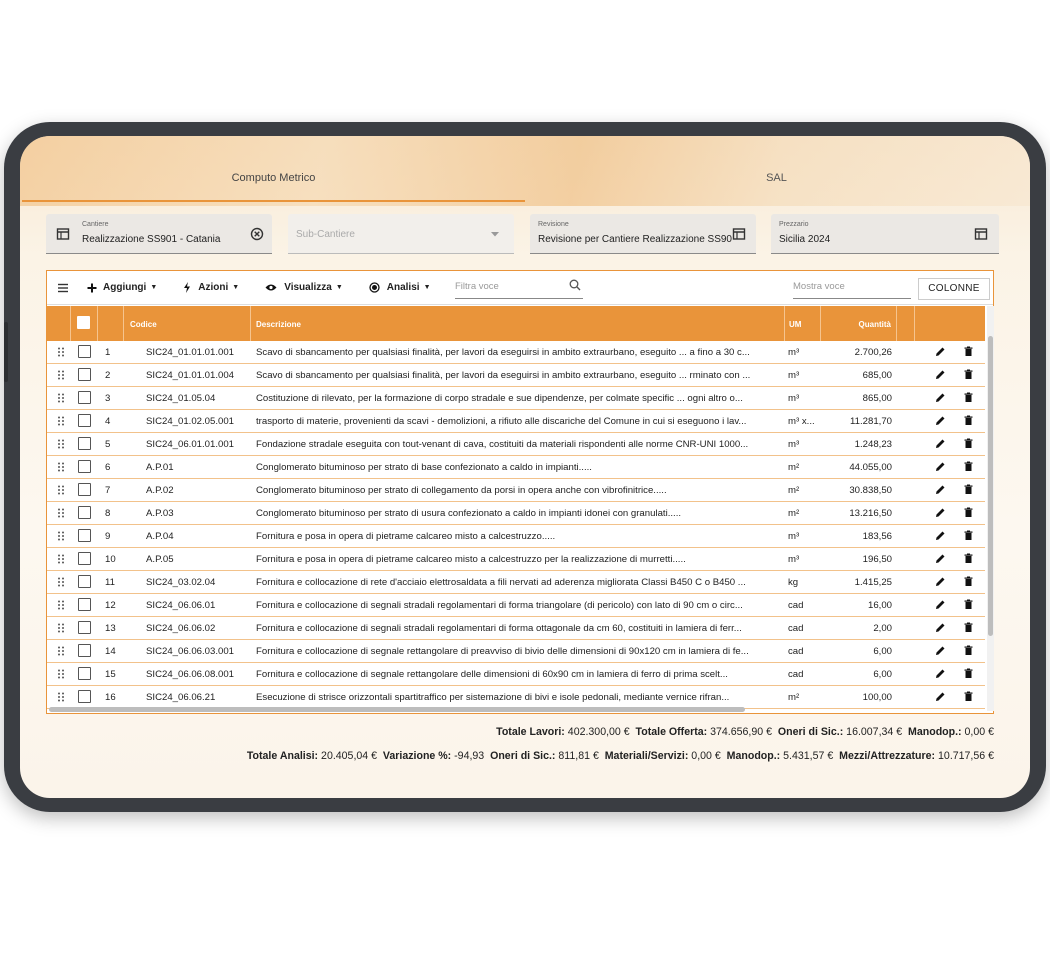  What do you see at coordinates (122, 287) in the screenshot?
I see `add-menu-button: Aggiungi ▼` at bounding box center [122, 287].